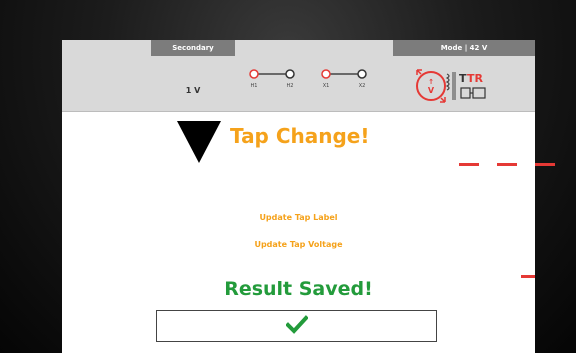 The height and width of the screenshot is (353, 576). What do you see at coordinates (290, 86) in the screenshot?
I see `terminal-h2-label: H2` at bounding box center [290, 86].